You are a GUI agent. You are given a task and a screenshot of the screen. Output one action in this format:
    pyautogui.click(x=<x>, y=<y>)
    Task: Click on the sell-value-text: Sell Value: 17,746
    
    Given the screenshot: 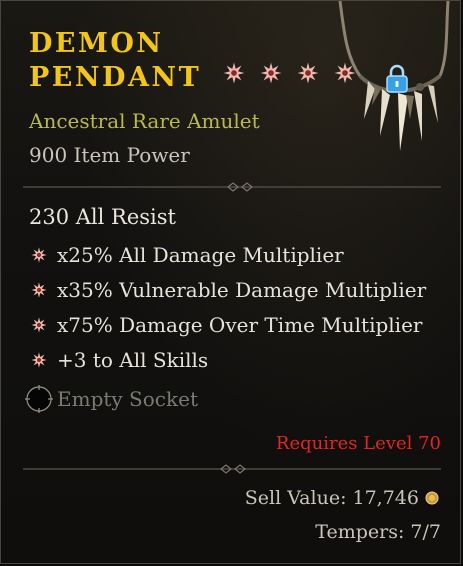 What is the action you would take?
    pyautogui.click(x=331, y=498)
    